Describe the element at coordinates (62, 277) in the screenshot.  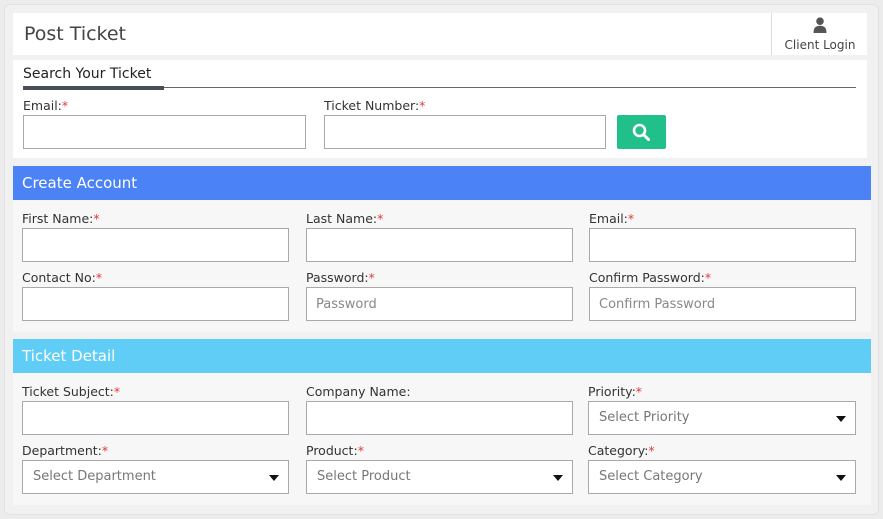
I see `contact-no-label: Contact No:*` at that location.